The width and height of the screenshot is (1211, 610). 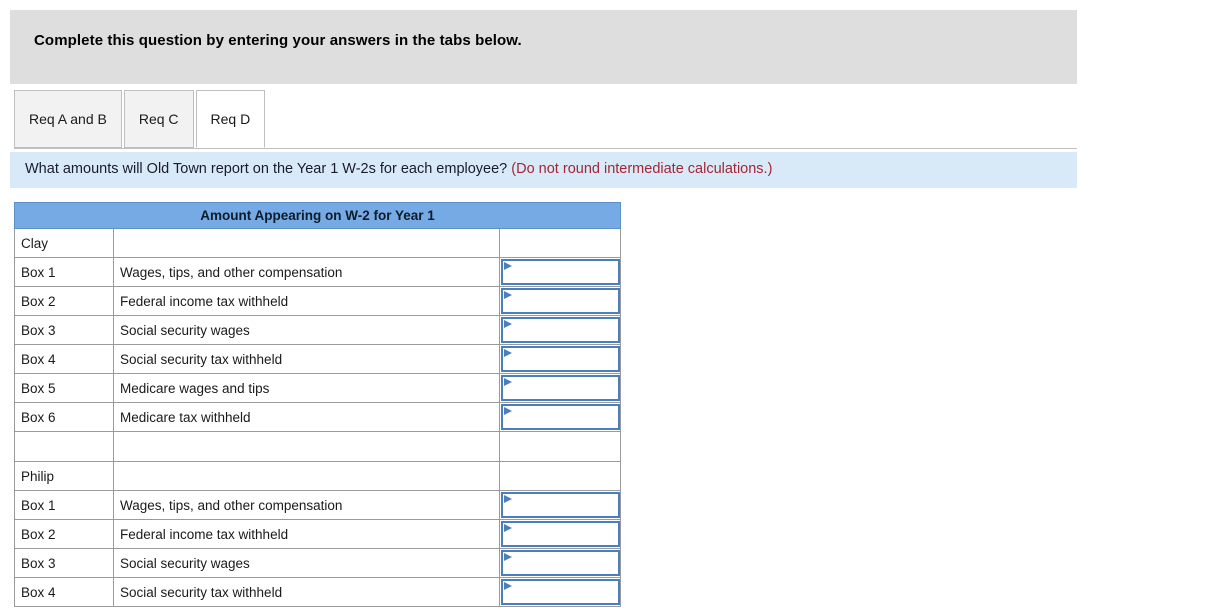 I want to click on tab-req-a-and-b: Req A and B, so click(x=68, y=119).